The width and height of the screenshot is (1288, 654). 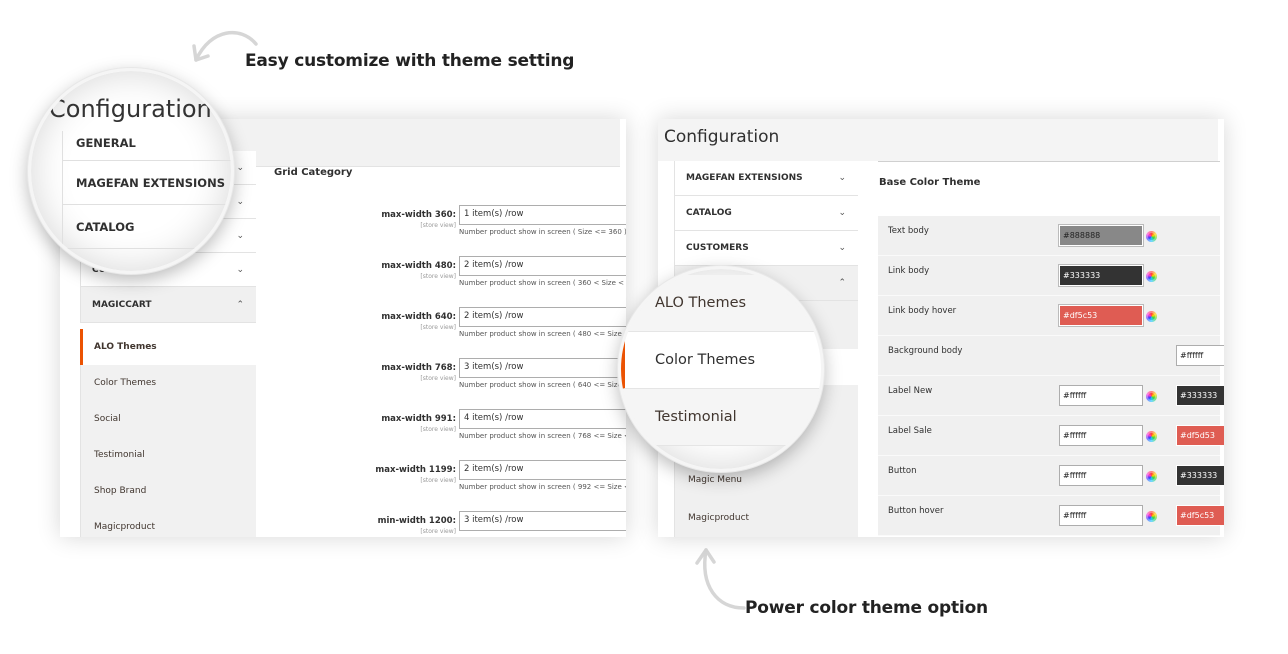 What do you see at coordinates (418, 215) in the screenshot?
I see `field-label: max-width 360:` at bounding box center [418, 215].